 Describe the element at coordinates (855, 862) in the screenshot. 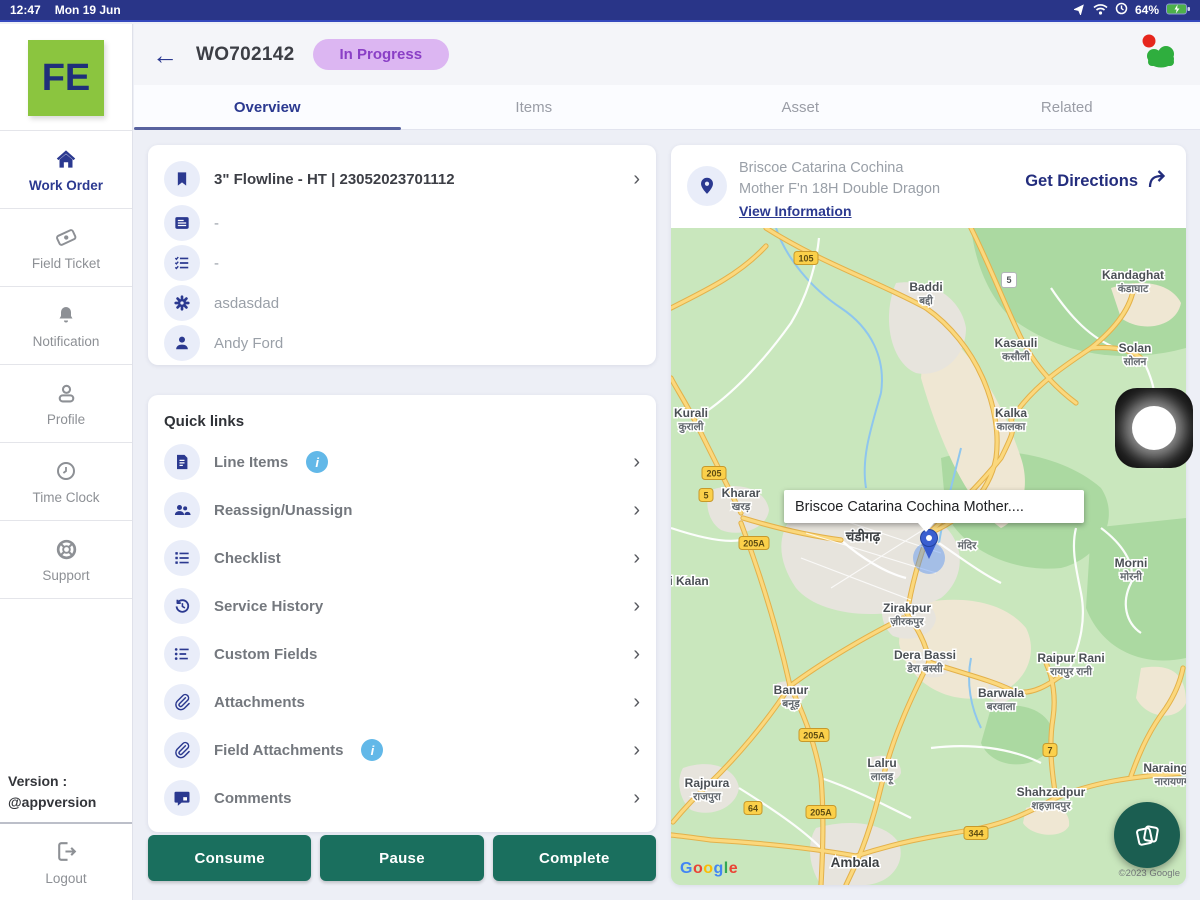

I see `svg-text: Ambala` at that location.